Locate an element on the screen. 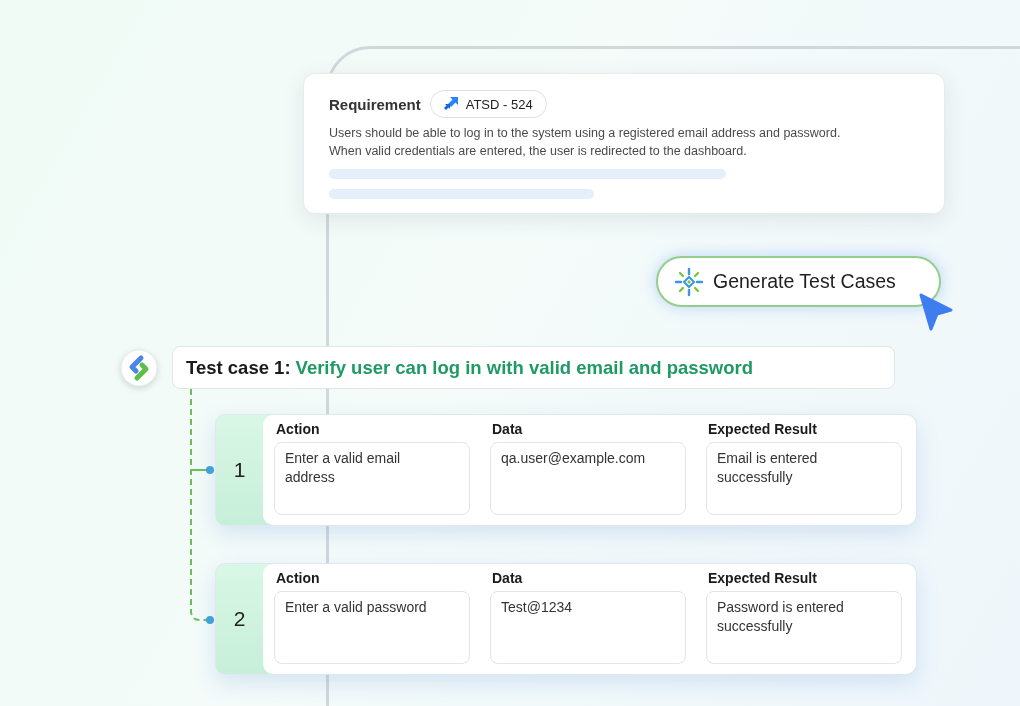 The image size is (1020, 706). step-text-field: Email is entered successfully is located at coordinates (804, 478).